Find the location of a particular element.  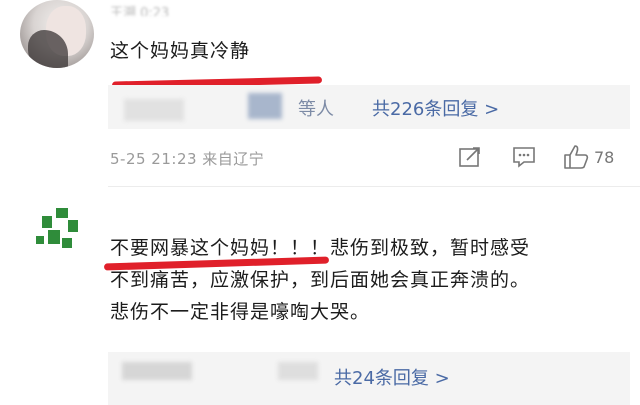

comment-button is located at coordinates (524, 157).